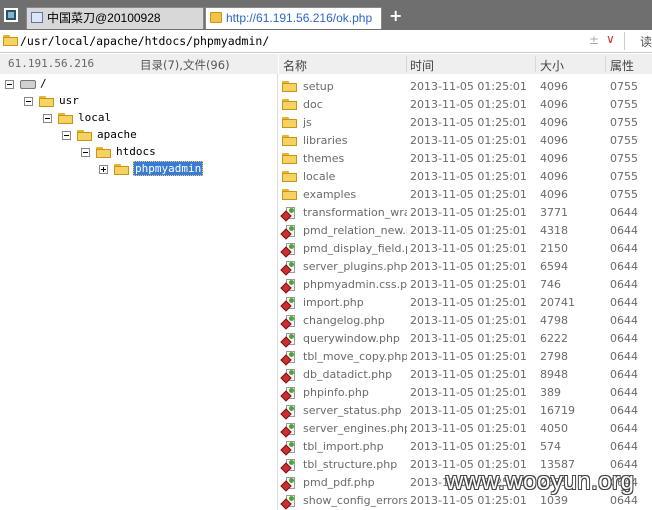 The width and height of the screenshot is (652, 510). I want to click on folder-row: libraries 2013-11-05 01:25:01 4096 0755, so click(465, 141).